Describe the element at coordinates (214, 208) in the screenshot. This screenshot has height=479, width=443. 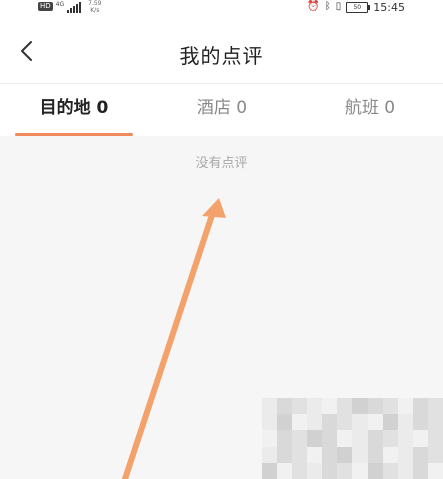
I see `annotation-arrow-head` at that location.